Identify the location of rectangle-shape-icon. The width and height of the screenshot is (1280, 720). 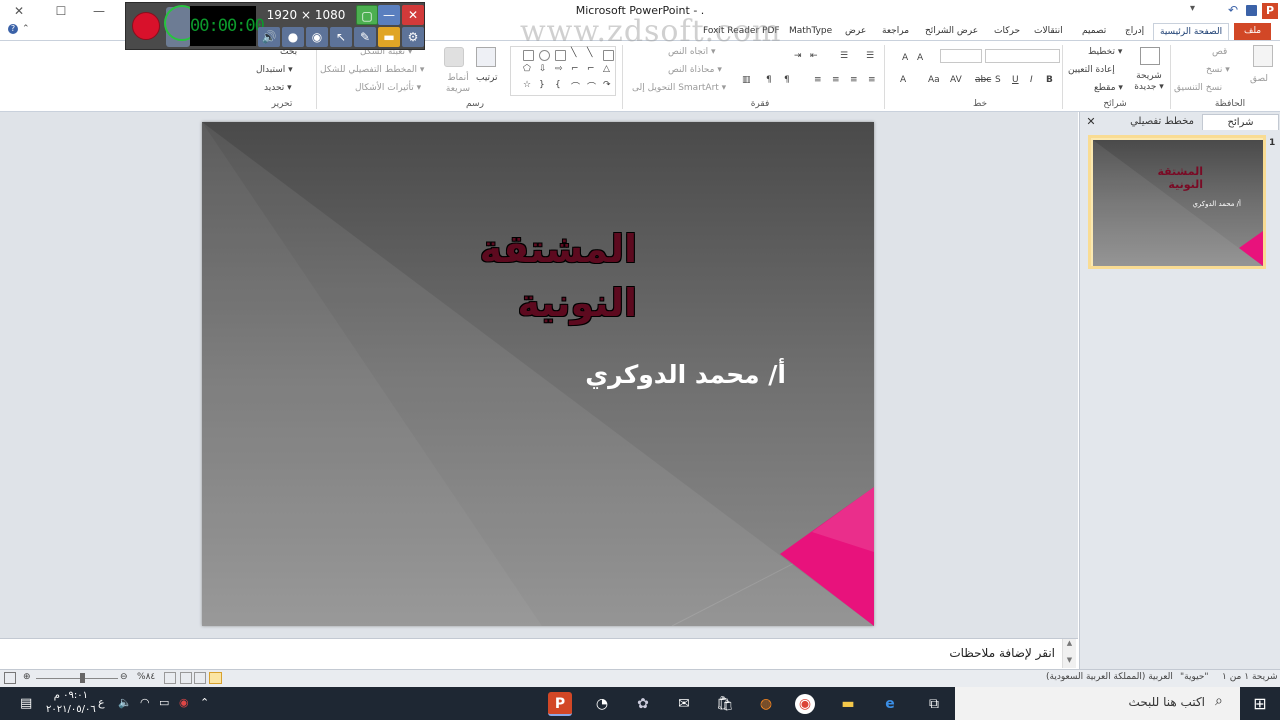
(528, 55).